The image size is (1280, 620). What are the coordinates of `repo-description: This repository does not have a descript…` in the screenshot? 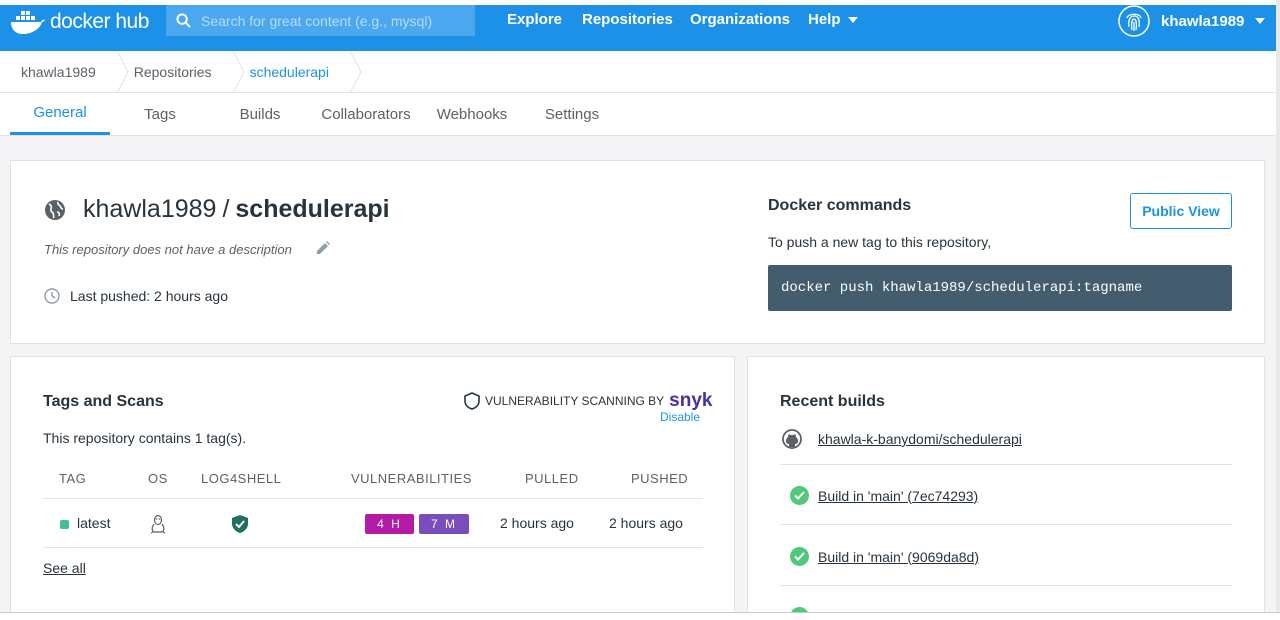 It's located at (168, 249).